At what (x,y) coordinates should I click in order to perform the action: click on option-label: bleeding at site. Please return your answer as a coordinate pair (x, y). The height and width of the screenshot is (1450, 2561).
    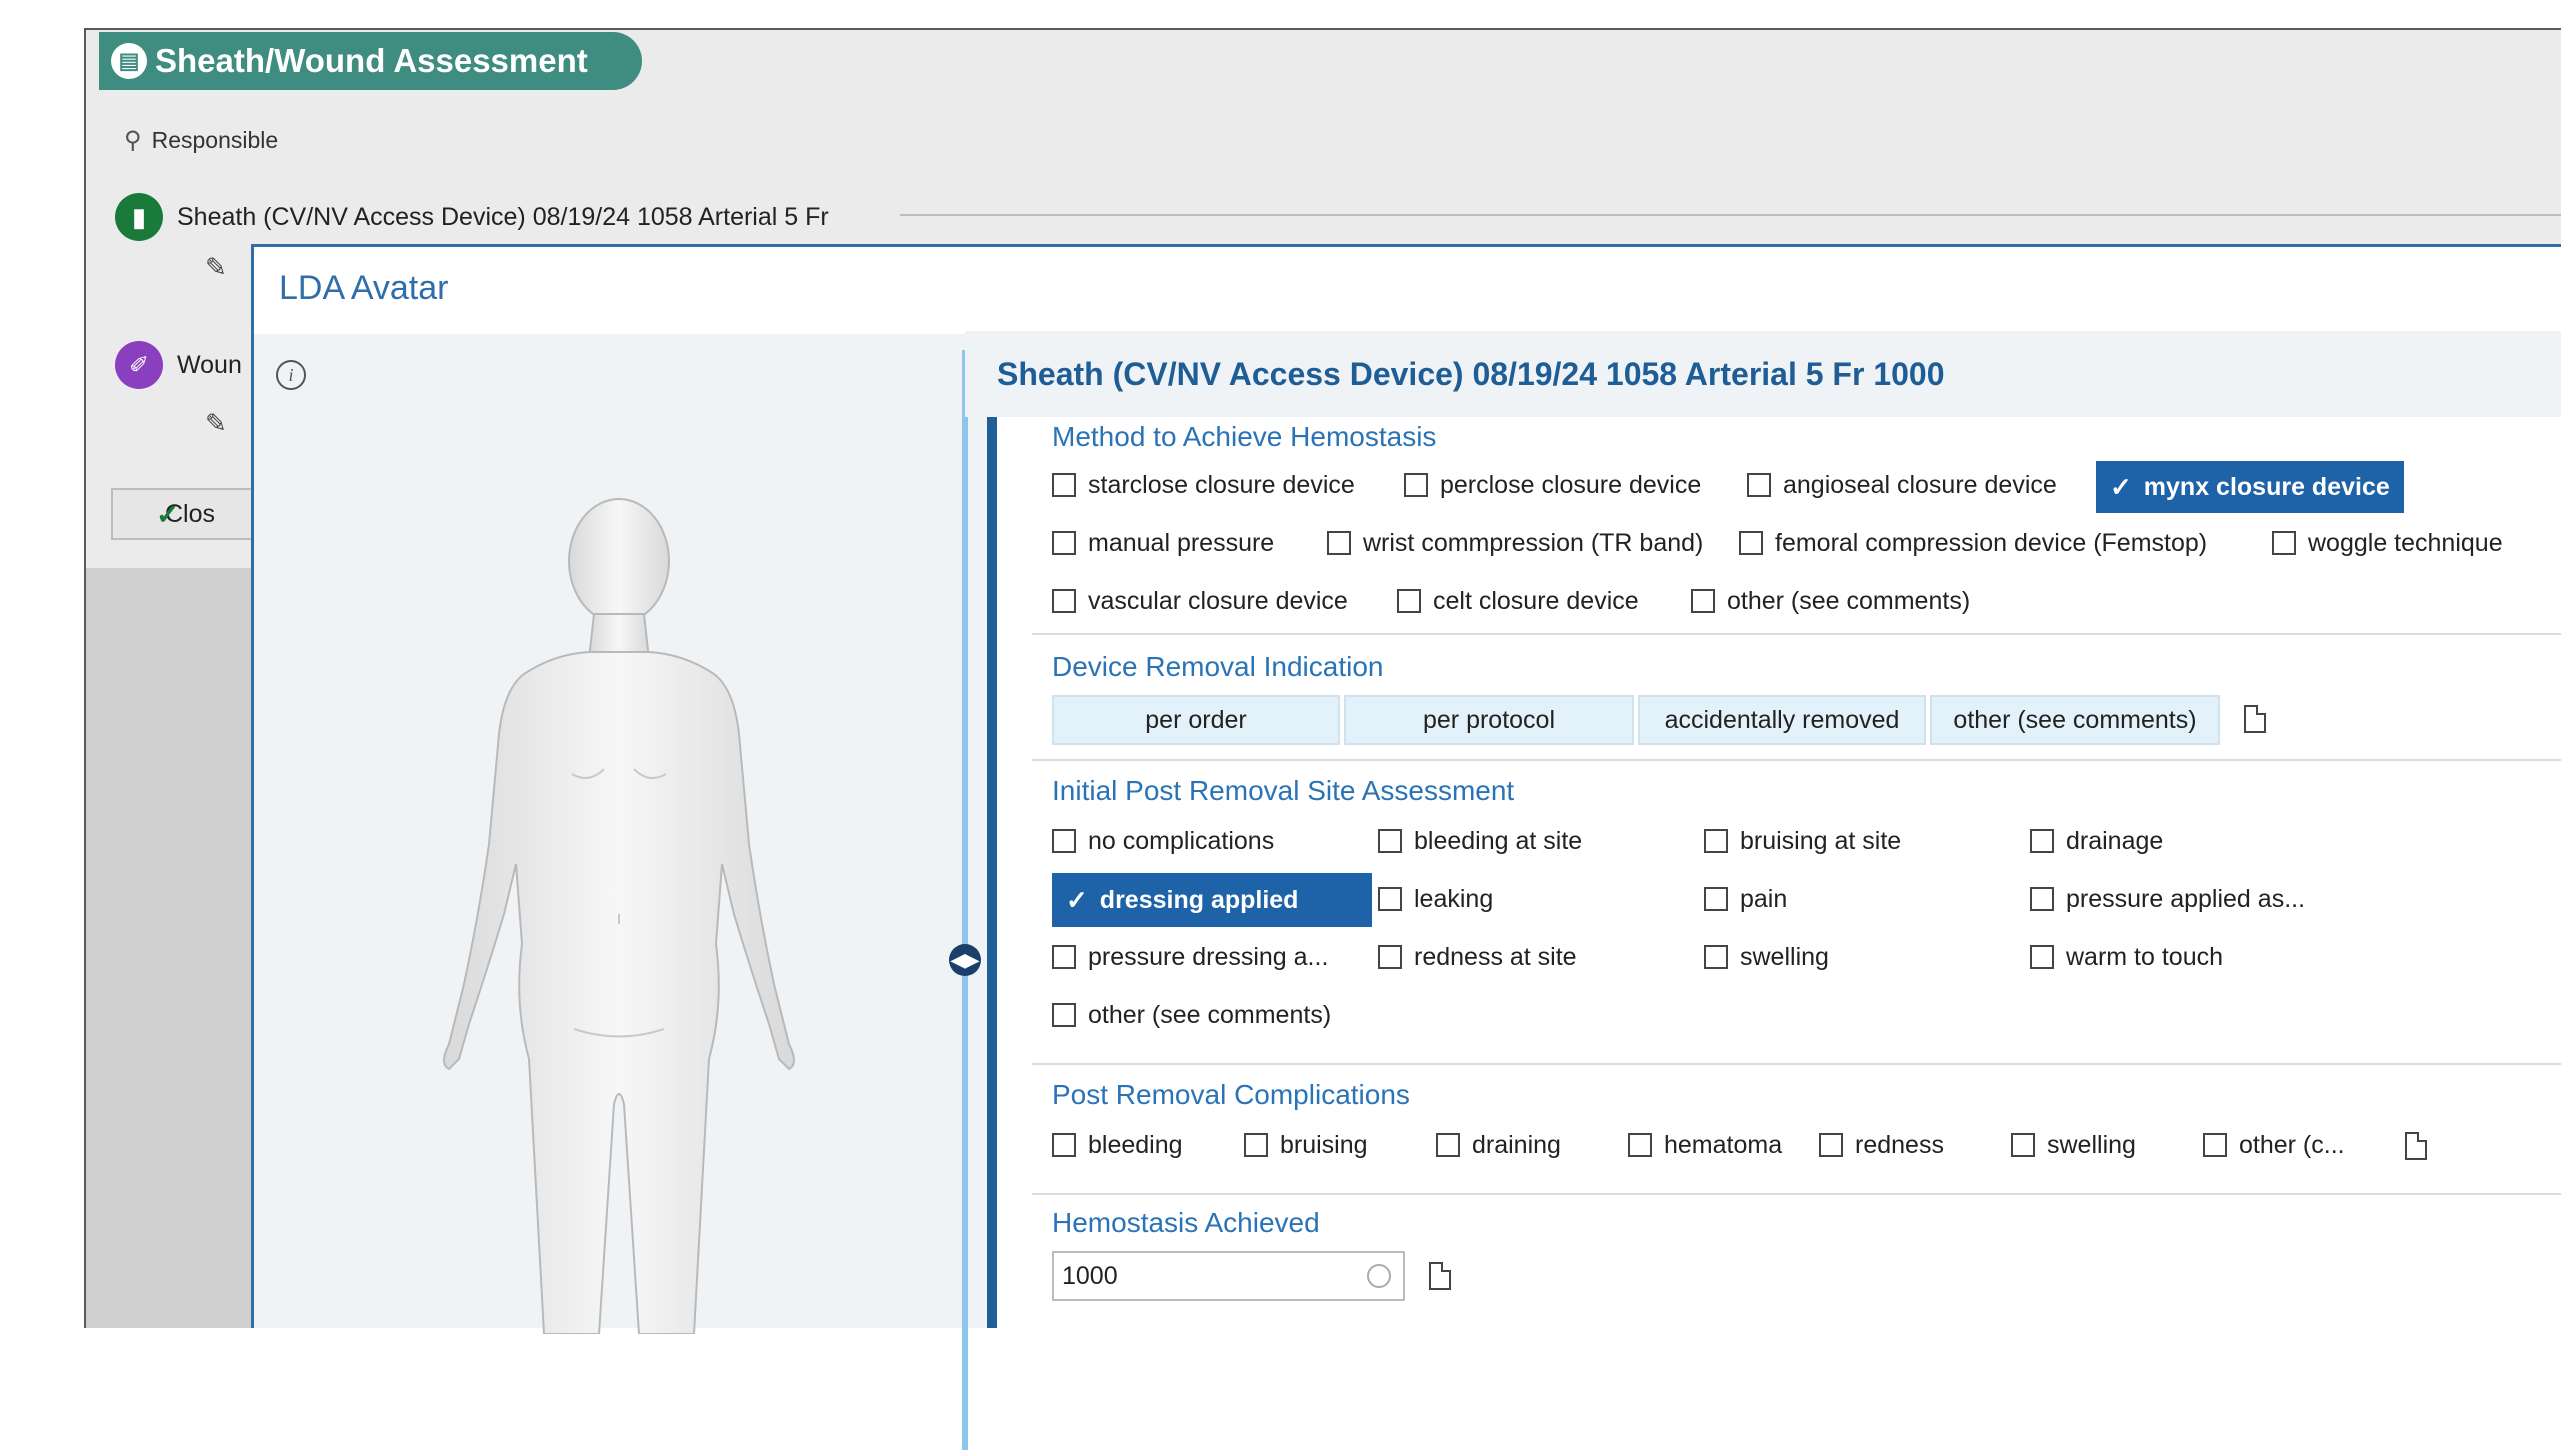
    Looking at the image, I should click on (1498, 840).